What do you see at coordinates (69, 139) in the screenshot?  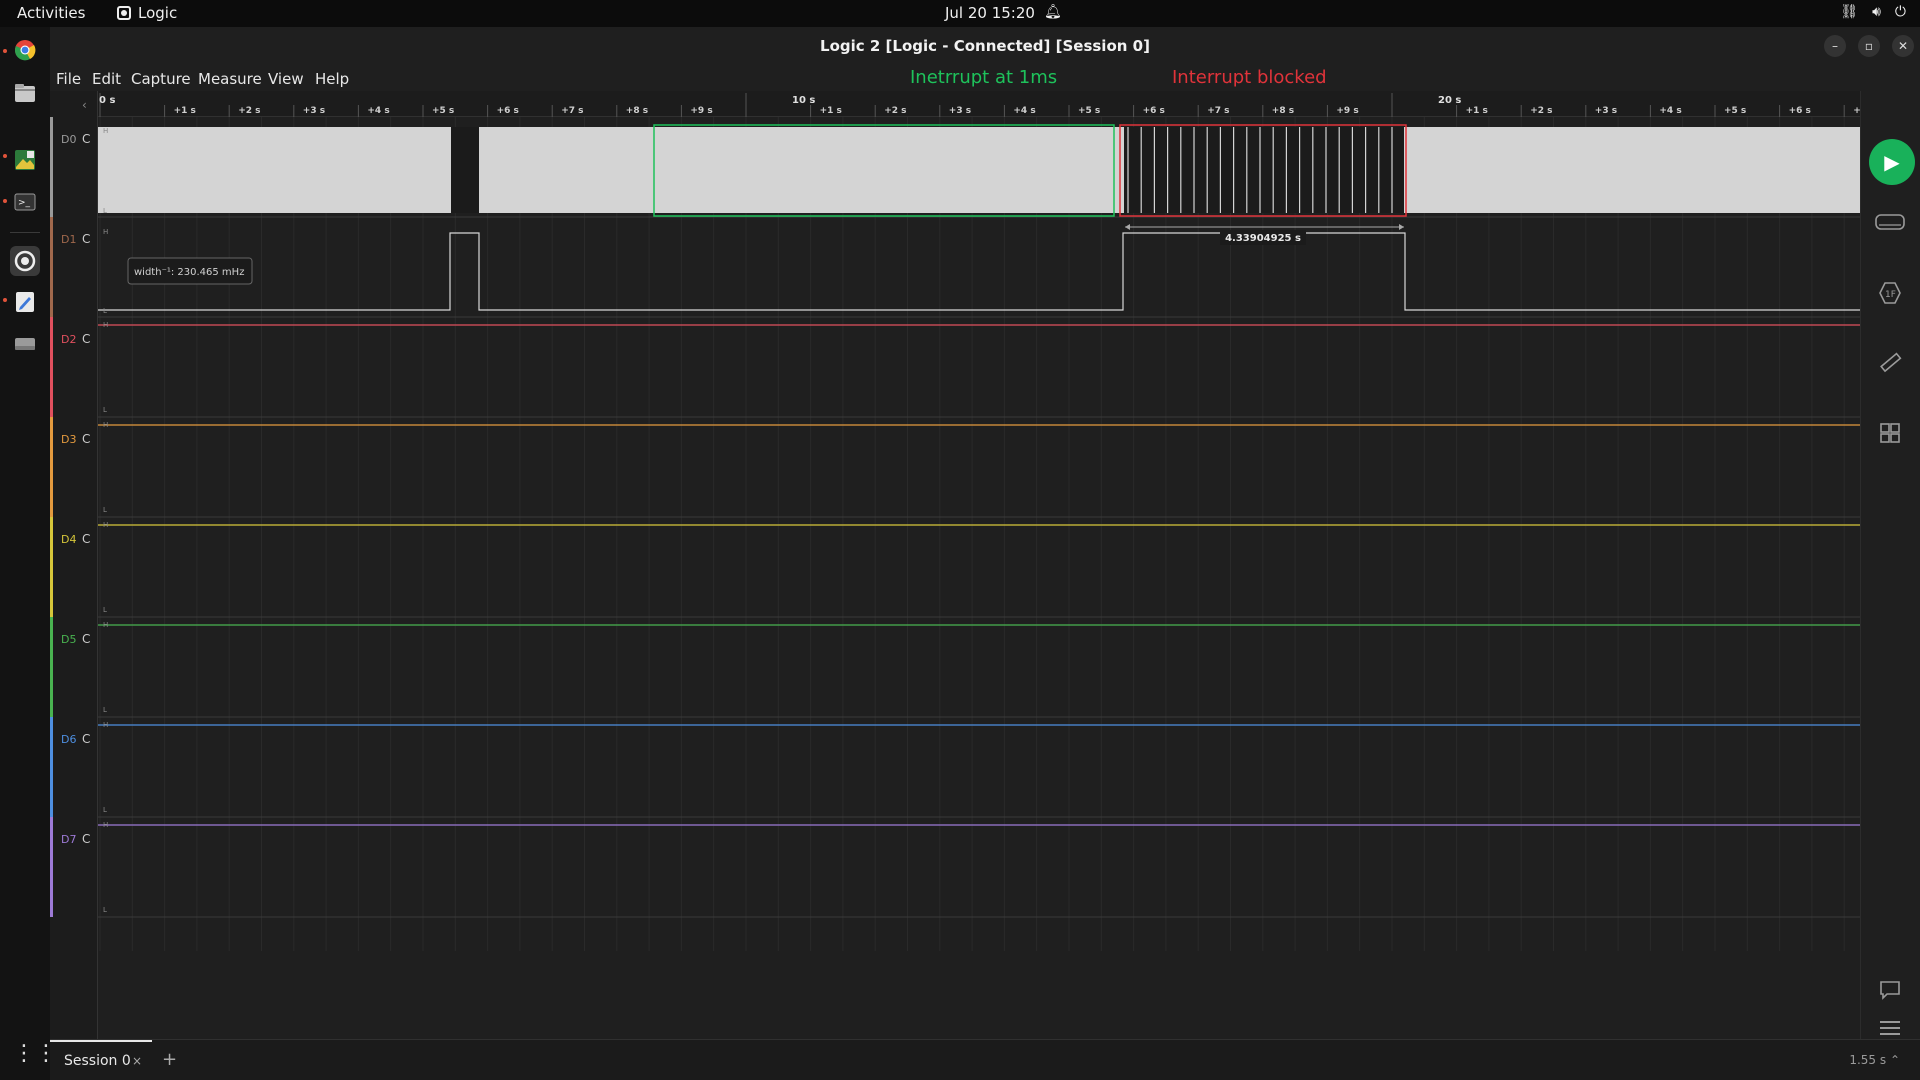 I see `channel-name: D0` at bounding box center [69, 139].